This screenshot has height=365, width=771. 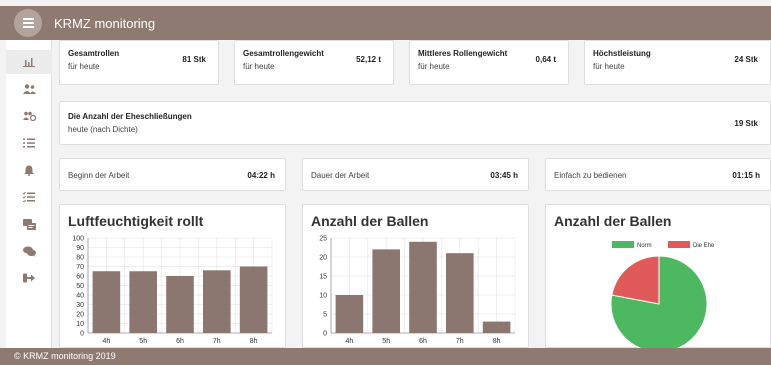 I want to click on y-tick-label: 40, so click(x=80, y=296).